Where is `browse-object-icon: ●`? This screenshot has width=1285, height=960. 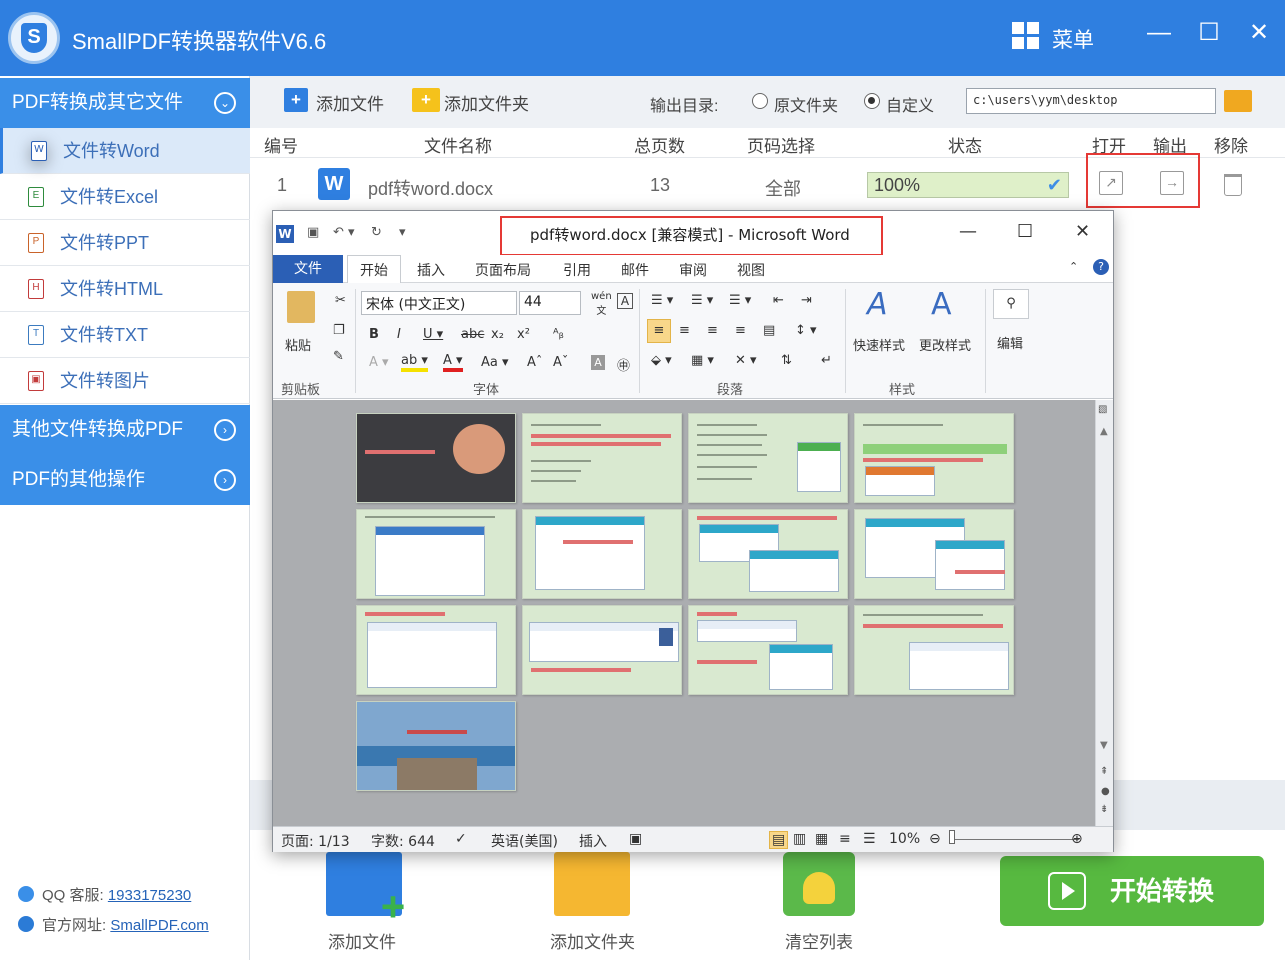 browse-object-icon: ● is located at coordinates (1105, 791).